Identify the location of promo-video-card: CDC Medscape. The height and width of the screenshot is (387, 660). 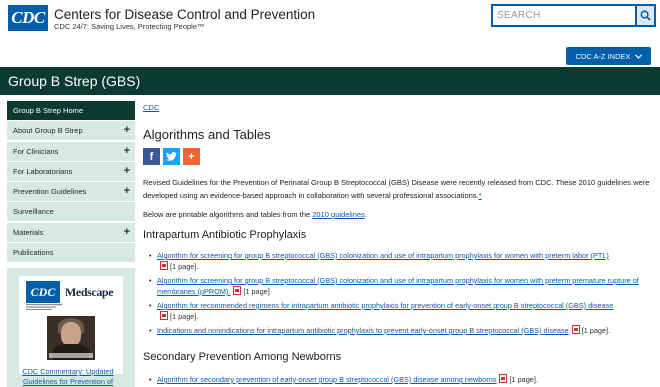
(71, 325).